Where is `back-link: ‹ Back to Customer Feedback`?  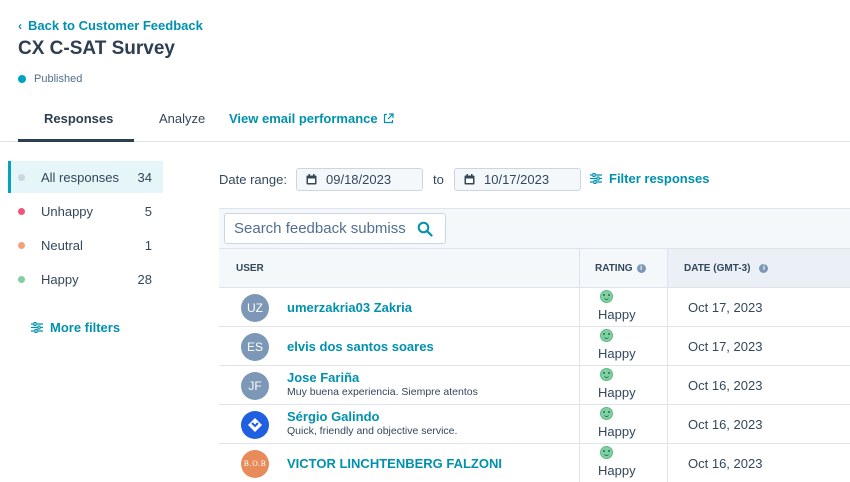
back-link: ‹ Back to Customer Feedback is located at coordinates (110, 25).